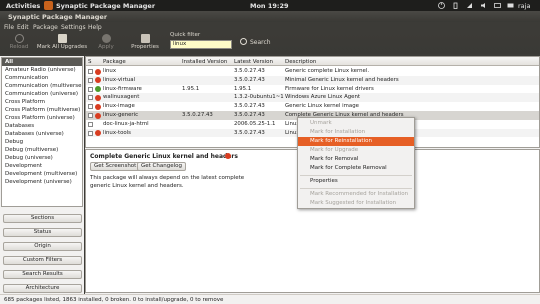 This screenshot has height=304, width=540. What do you see at coordinates (259, 97) in the screenshot?
I see `cell-latest: 1.3.2-0ubuntu1~12` at bounding box center [259, 97].